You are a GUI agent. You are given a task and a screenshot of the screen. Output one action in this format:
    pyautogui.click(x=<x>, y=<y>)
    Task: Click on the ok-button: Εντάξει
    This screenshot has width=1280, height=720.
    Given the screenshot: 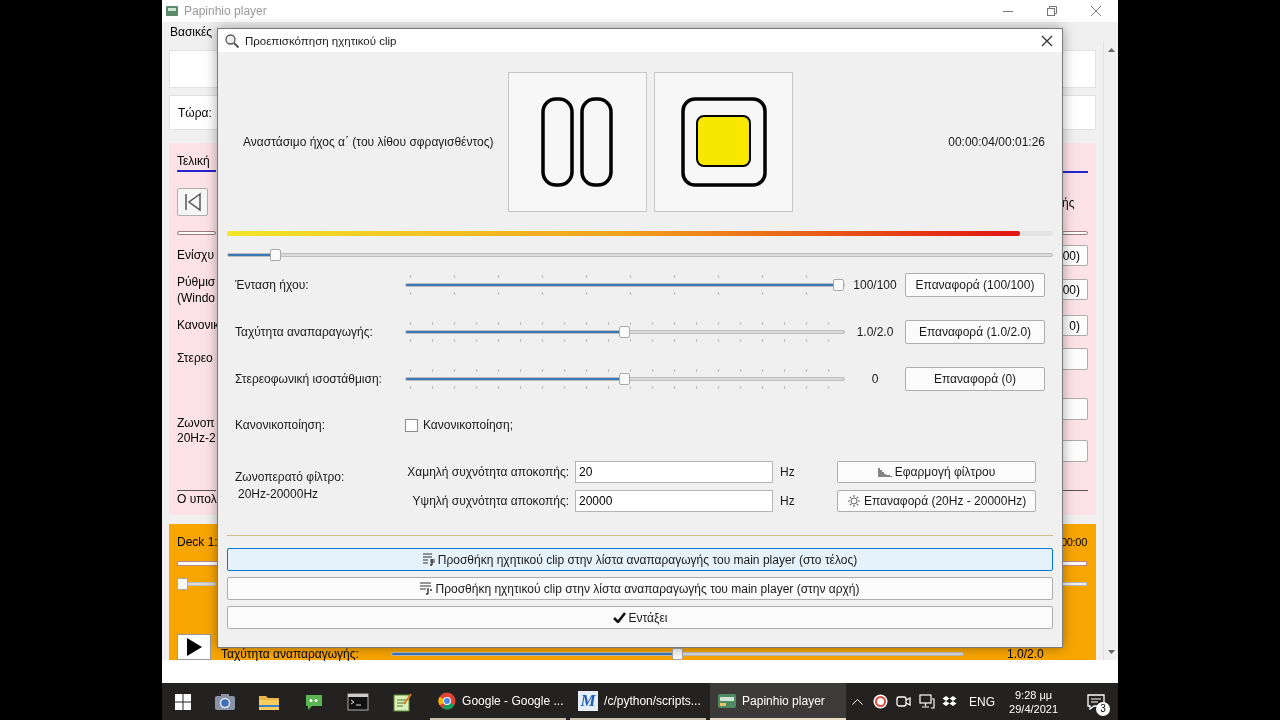 What is the action you would take?
    pyautogui.click(x=640, y=617)
    